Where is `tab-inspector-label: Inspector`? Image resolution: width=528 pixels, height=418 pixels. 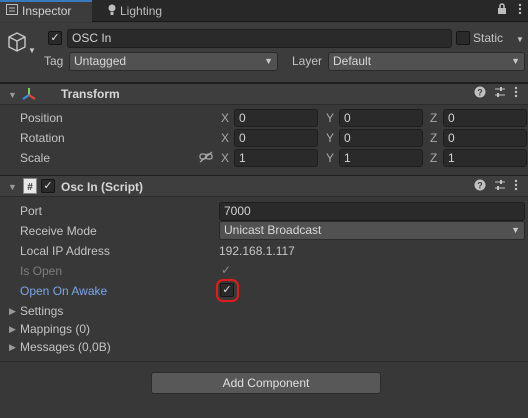 tab-inspector-label: Inspector is located at coordinates (47, 11).